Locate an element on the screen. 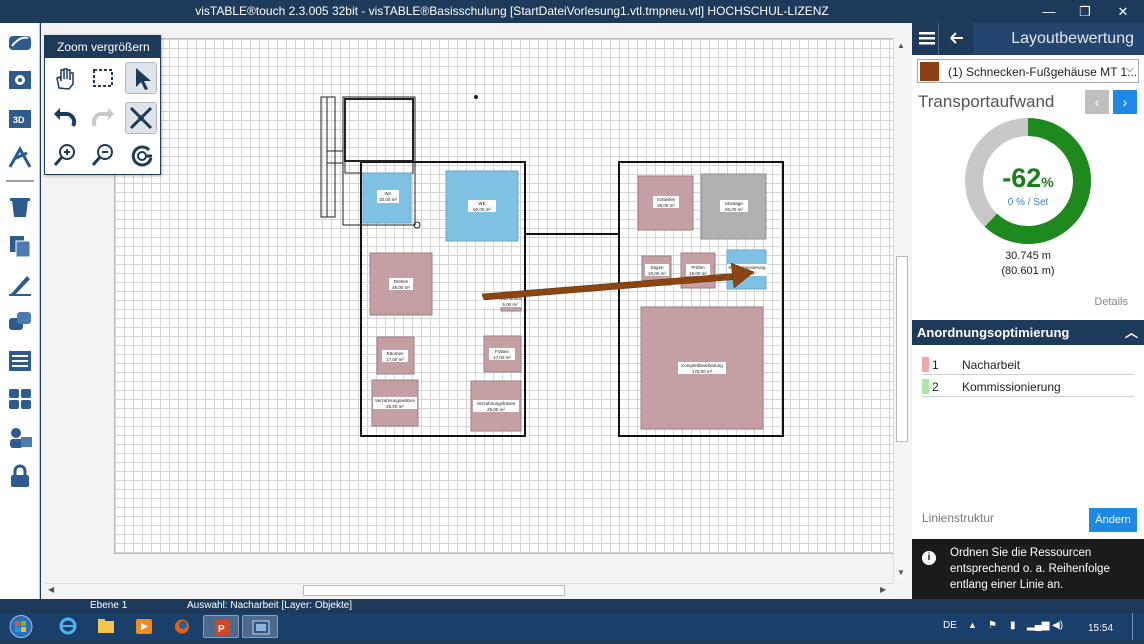 The width and height of the screenshot is (1144, 644). header-divider is located at coordinates (938, 39).